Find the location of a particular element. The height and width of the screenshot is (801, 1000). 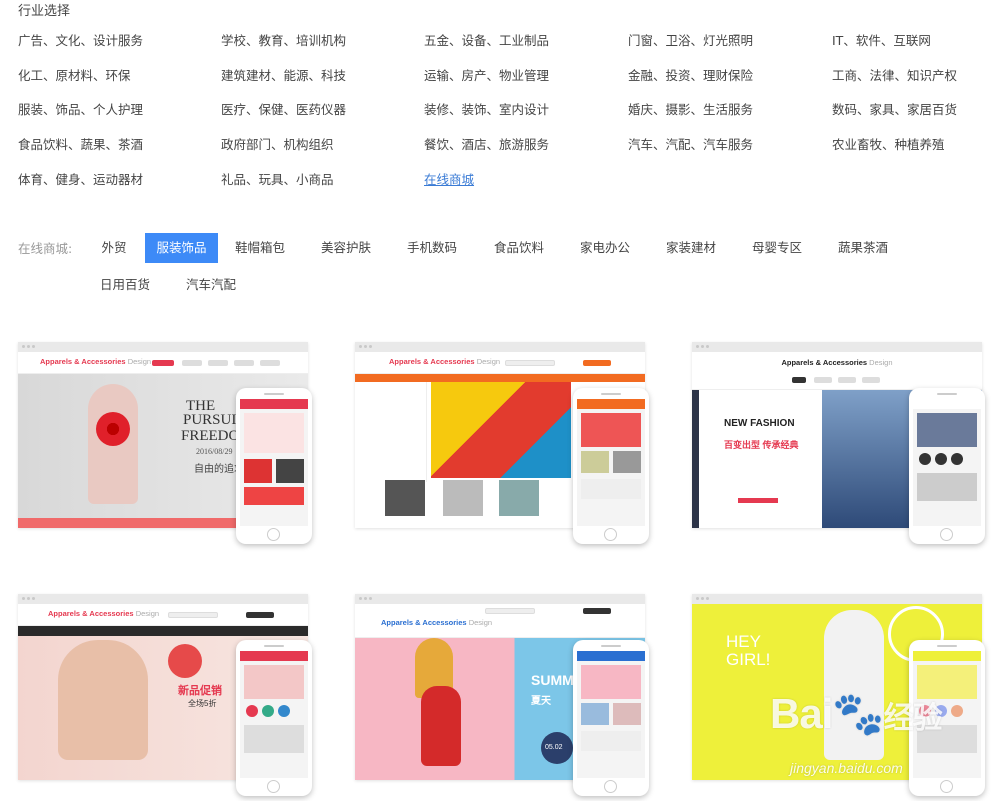

flower-image is located at coordinates (113, 429).